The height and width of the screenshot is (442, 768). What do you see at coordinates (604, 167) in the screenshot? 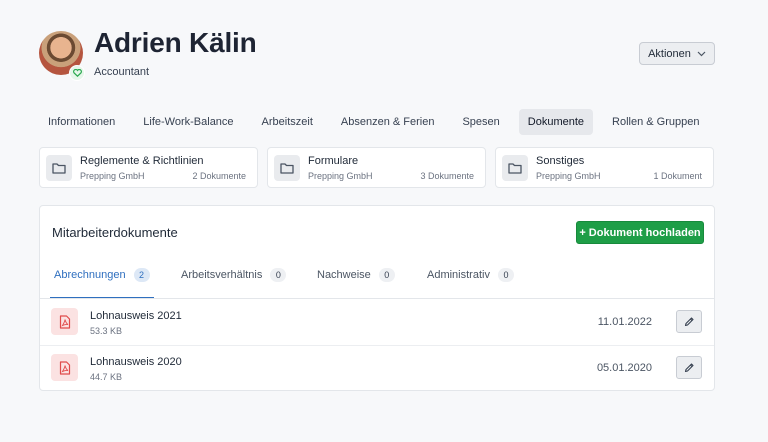
I see `folder-card: Sonstiges Prepping GmbH 1 Dokument` at bounding box center [604, 167].